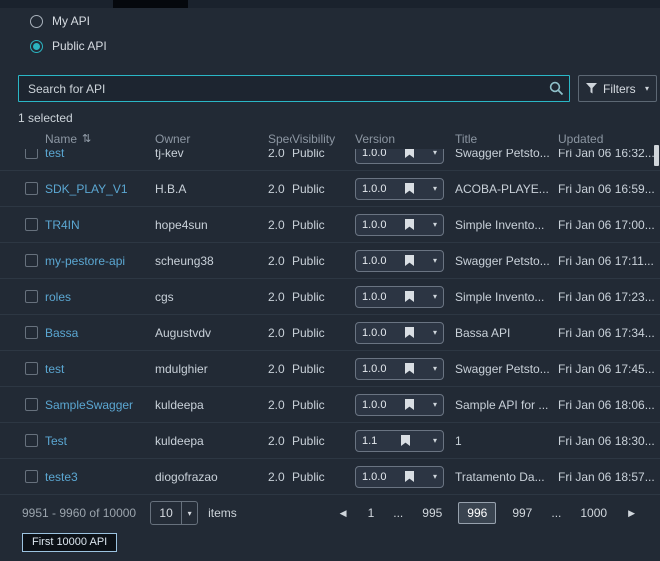 Image resolution: width=660 pixels, height=561 pixels. I want to click on search-input, so click(294, 88).